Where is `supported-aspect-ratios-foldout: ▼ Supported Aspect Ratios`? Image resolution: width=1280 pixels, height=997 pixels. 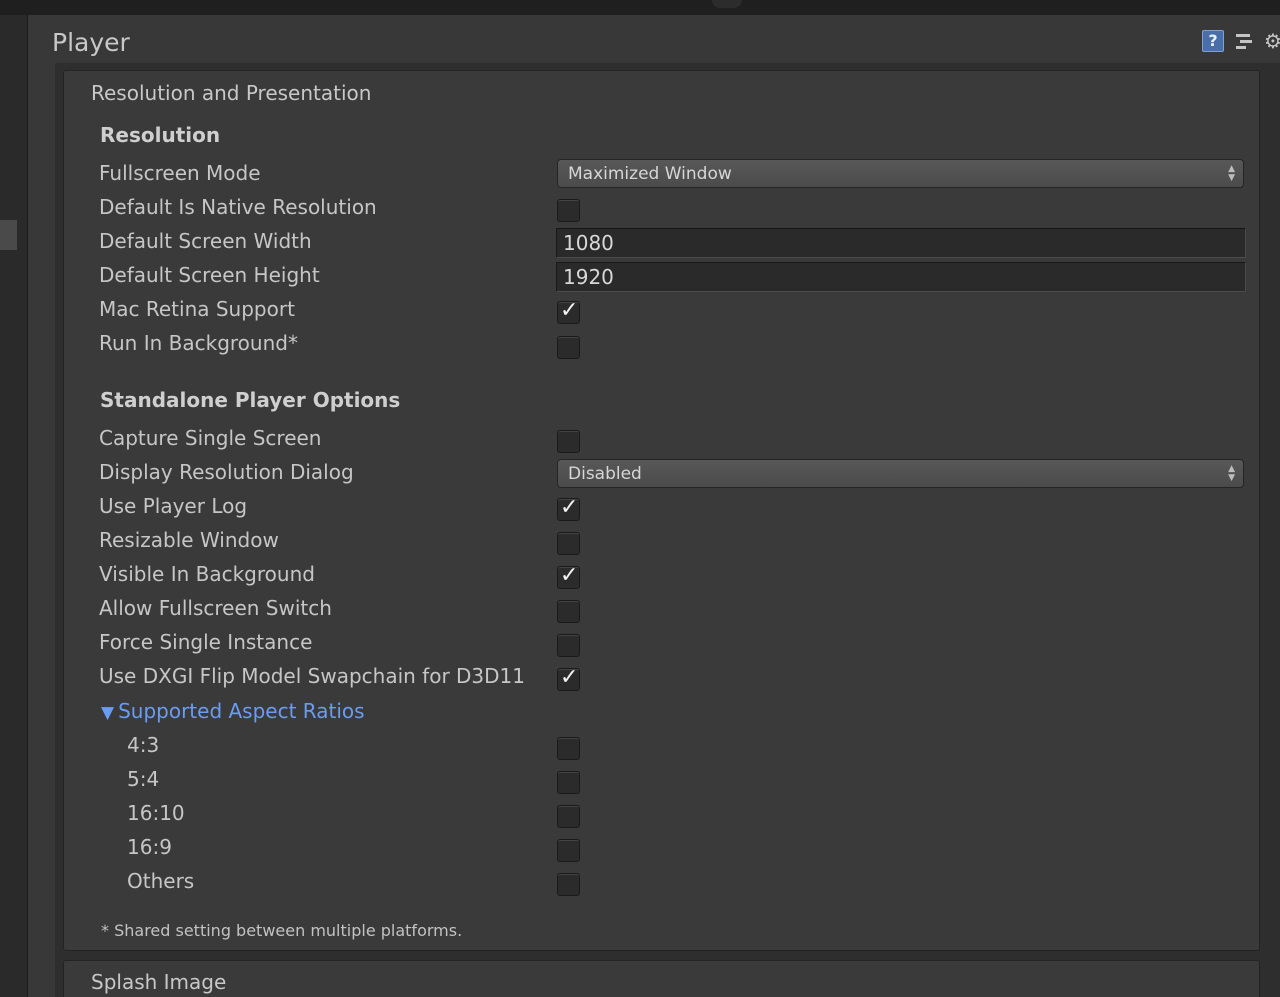
supported-aspect-ratios-foldout: ▼ Supported Aspect Ratios is located at coordinates (233, 711).